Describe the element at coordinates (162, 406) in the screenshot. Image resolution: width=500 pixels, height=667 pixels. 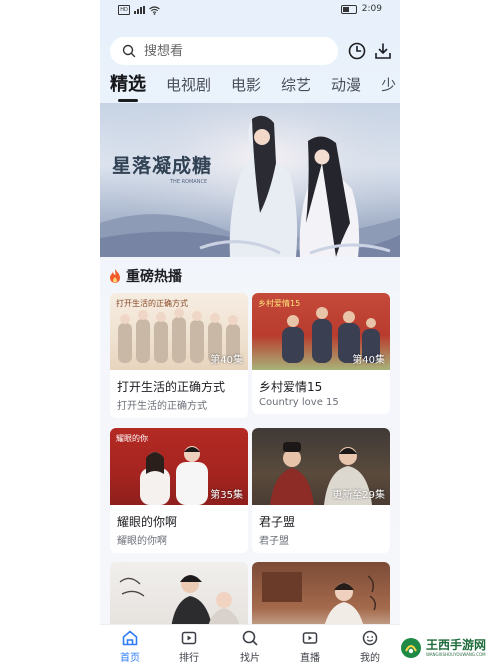
I see `show-description: 打开生活的正确方式` at that location.